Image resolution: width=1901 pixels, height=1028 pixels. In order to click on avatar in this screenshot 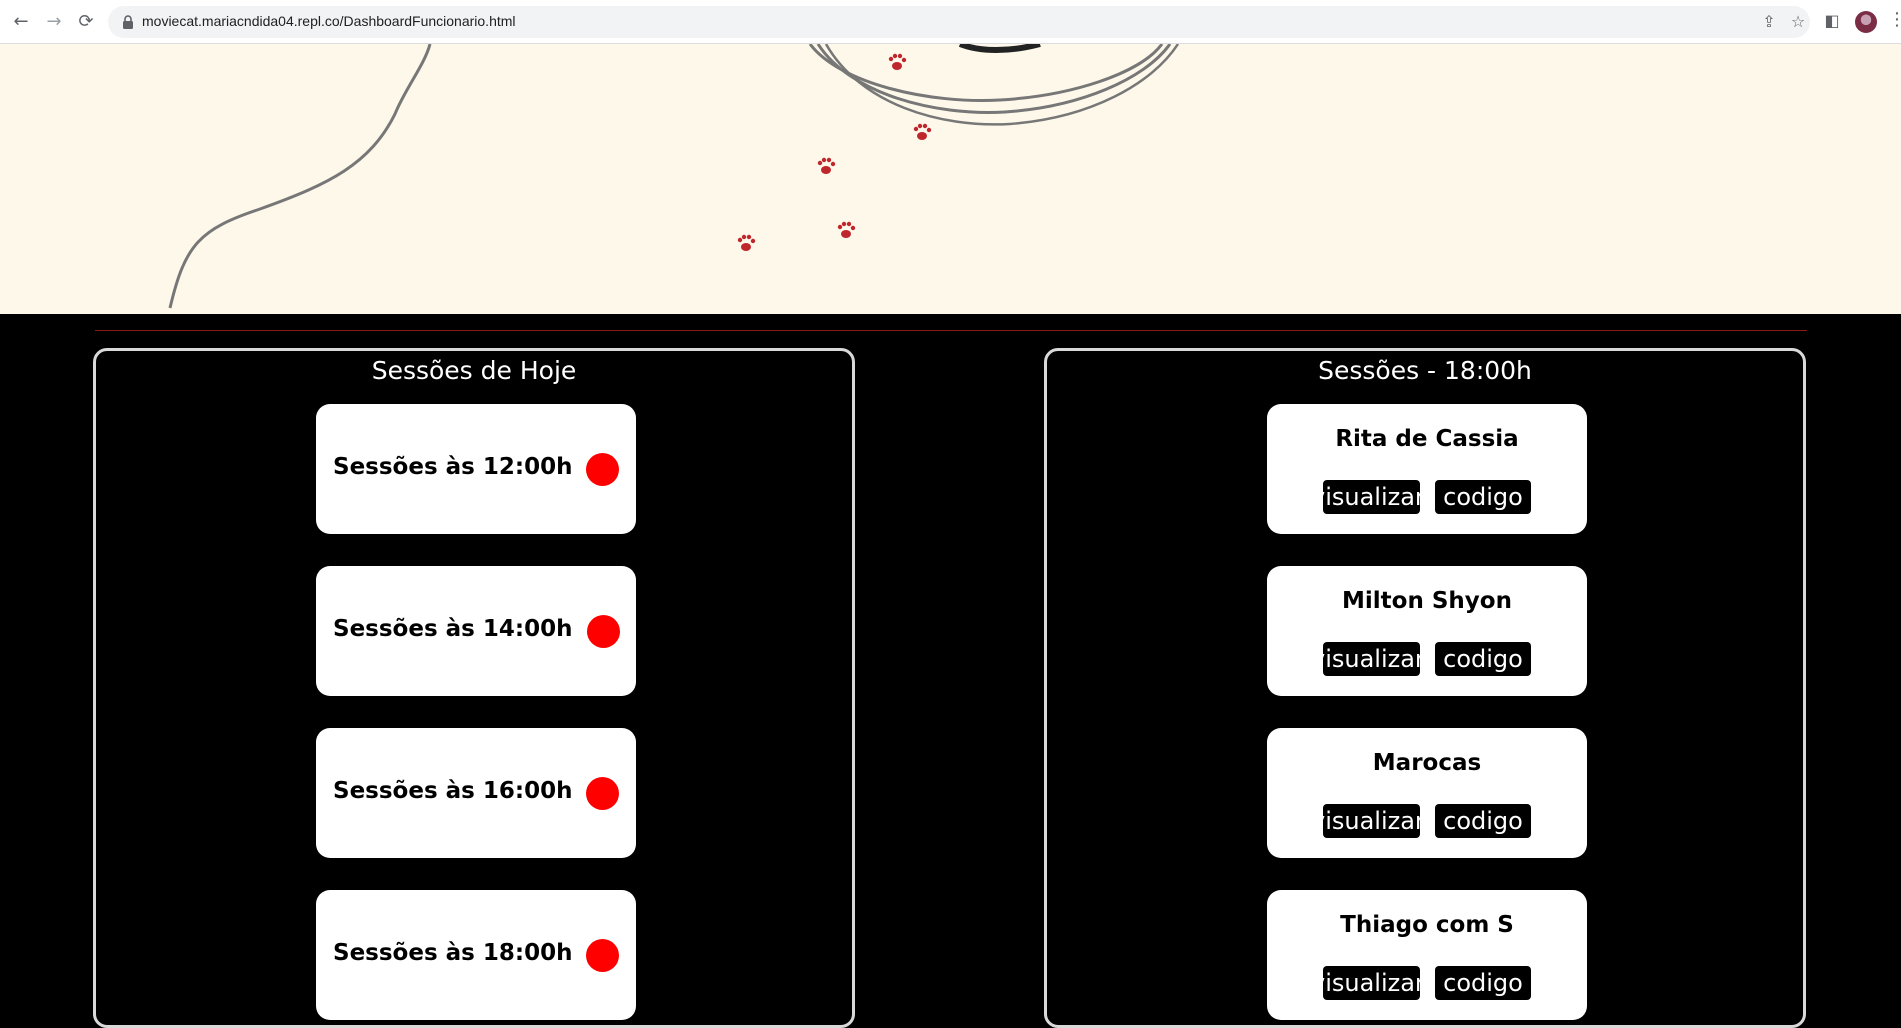, I will do `click(1866, 22)`.